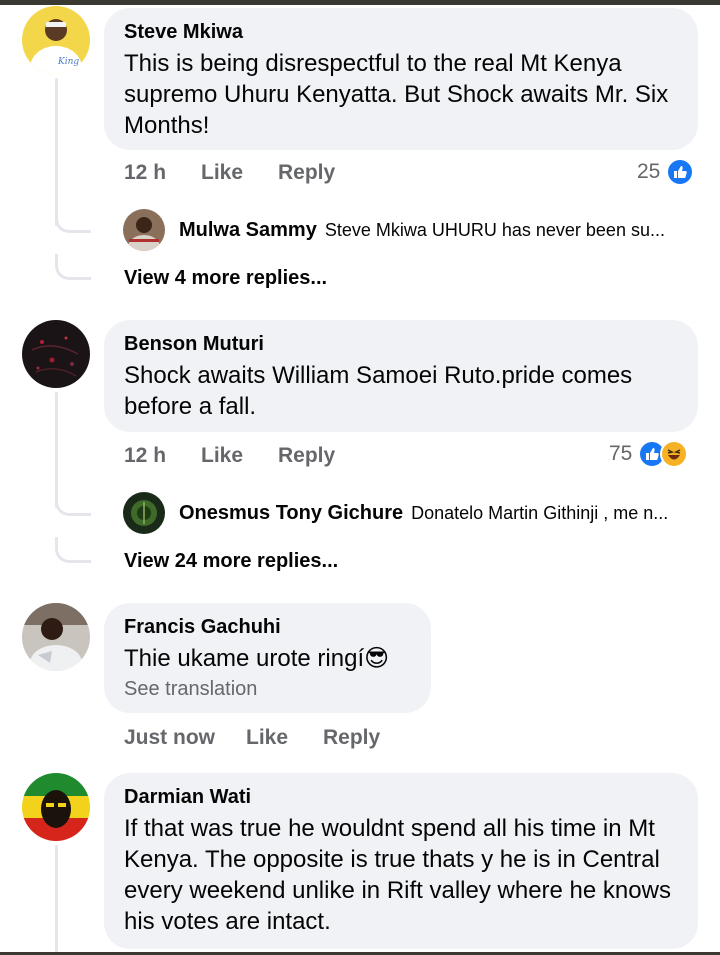 The image size is (720, 955). I want to click on comment-author: Benson Muturi, so click(402, 344).